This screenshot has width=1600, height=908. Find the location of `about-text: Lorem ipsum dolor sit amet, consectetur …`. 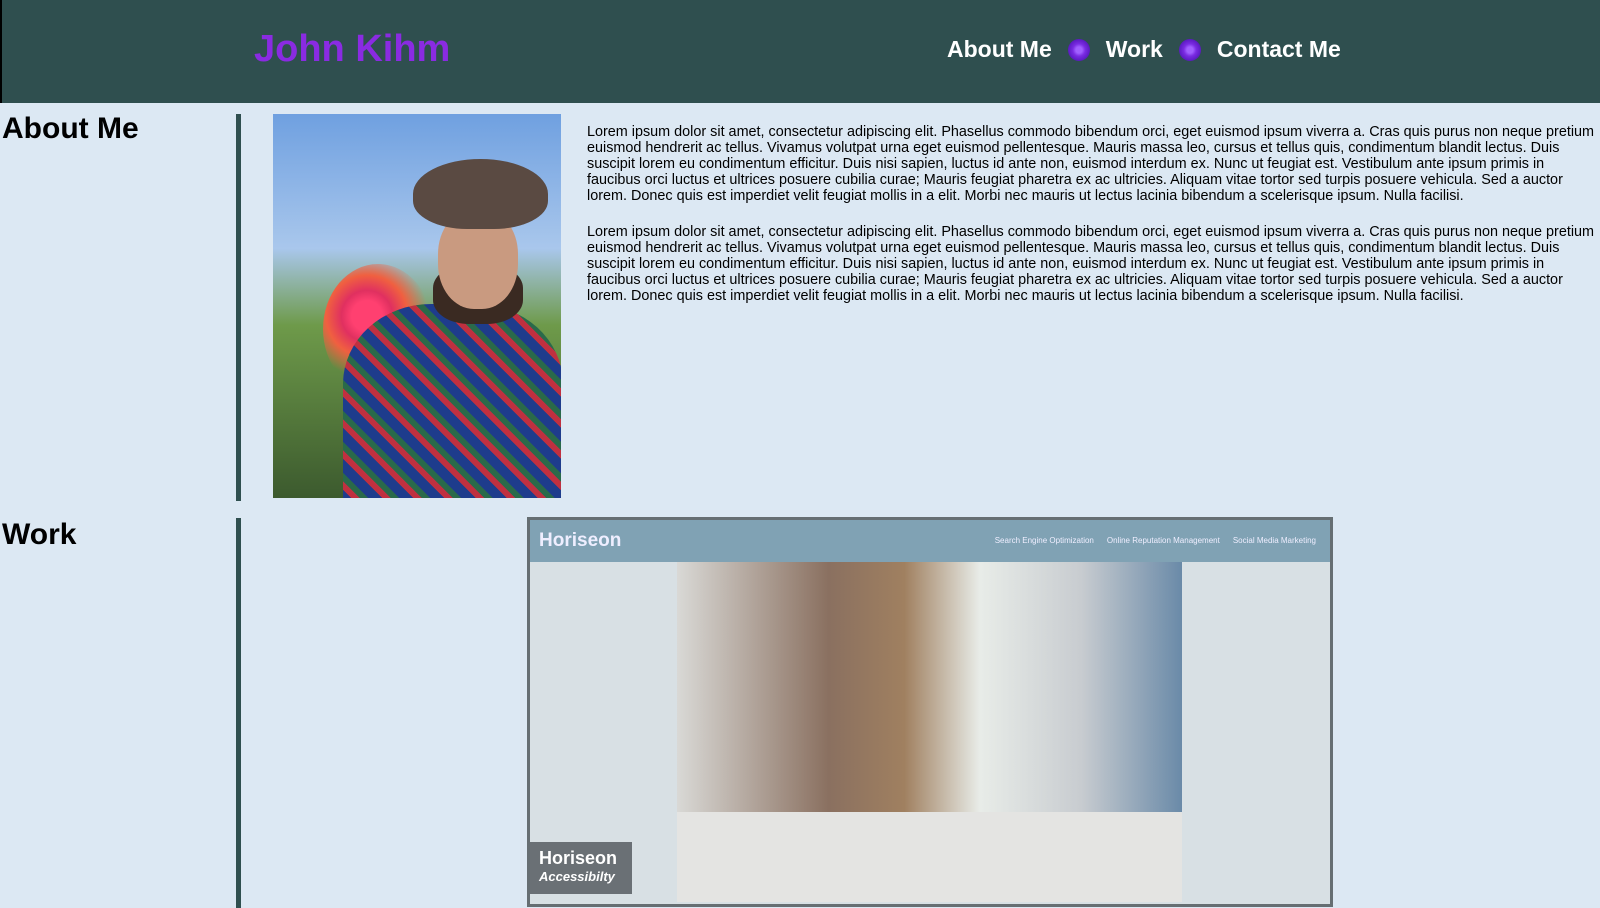

about-text: Lorem ipsum dolor sit amet, consectetur … is located at coordinates (1092, 224).